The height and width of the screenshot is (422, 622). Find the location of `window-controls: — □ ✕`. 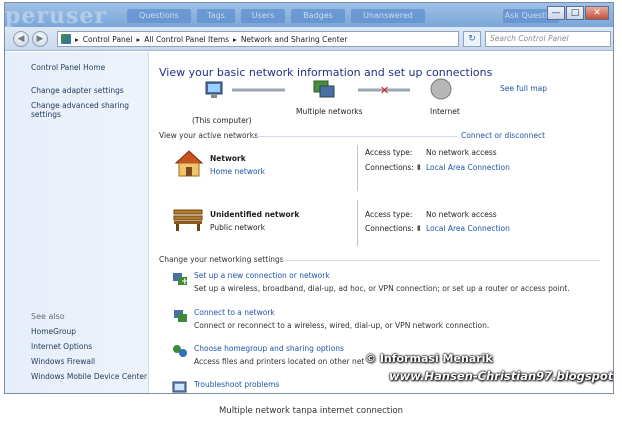

window-controls: — □ ✕ is located at coordinates (578, 13).